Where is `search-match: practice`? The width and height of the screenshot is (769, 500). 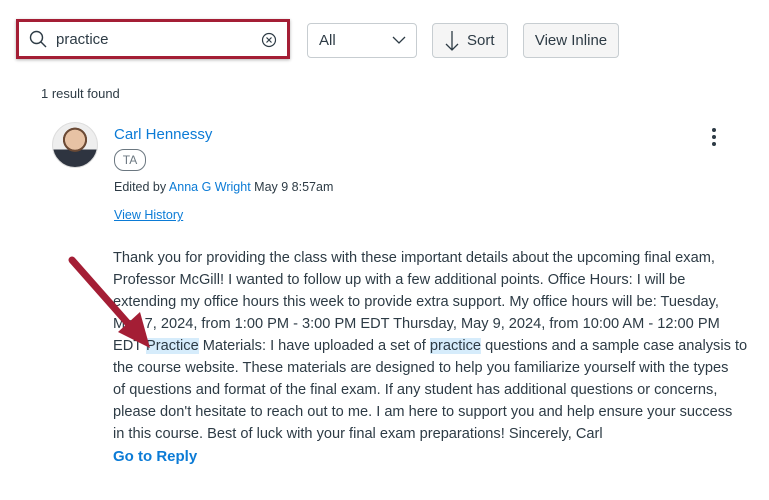 search-match: practice is located at coordinates (455, 346).